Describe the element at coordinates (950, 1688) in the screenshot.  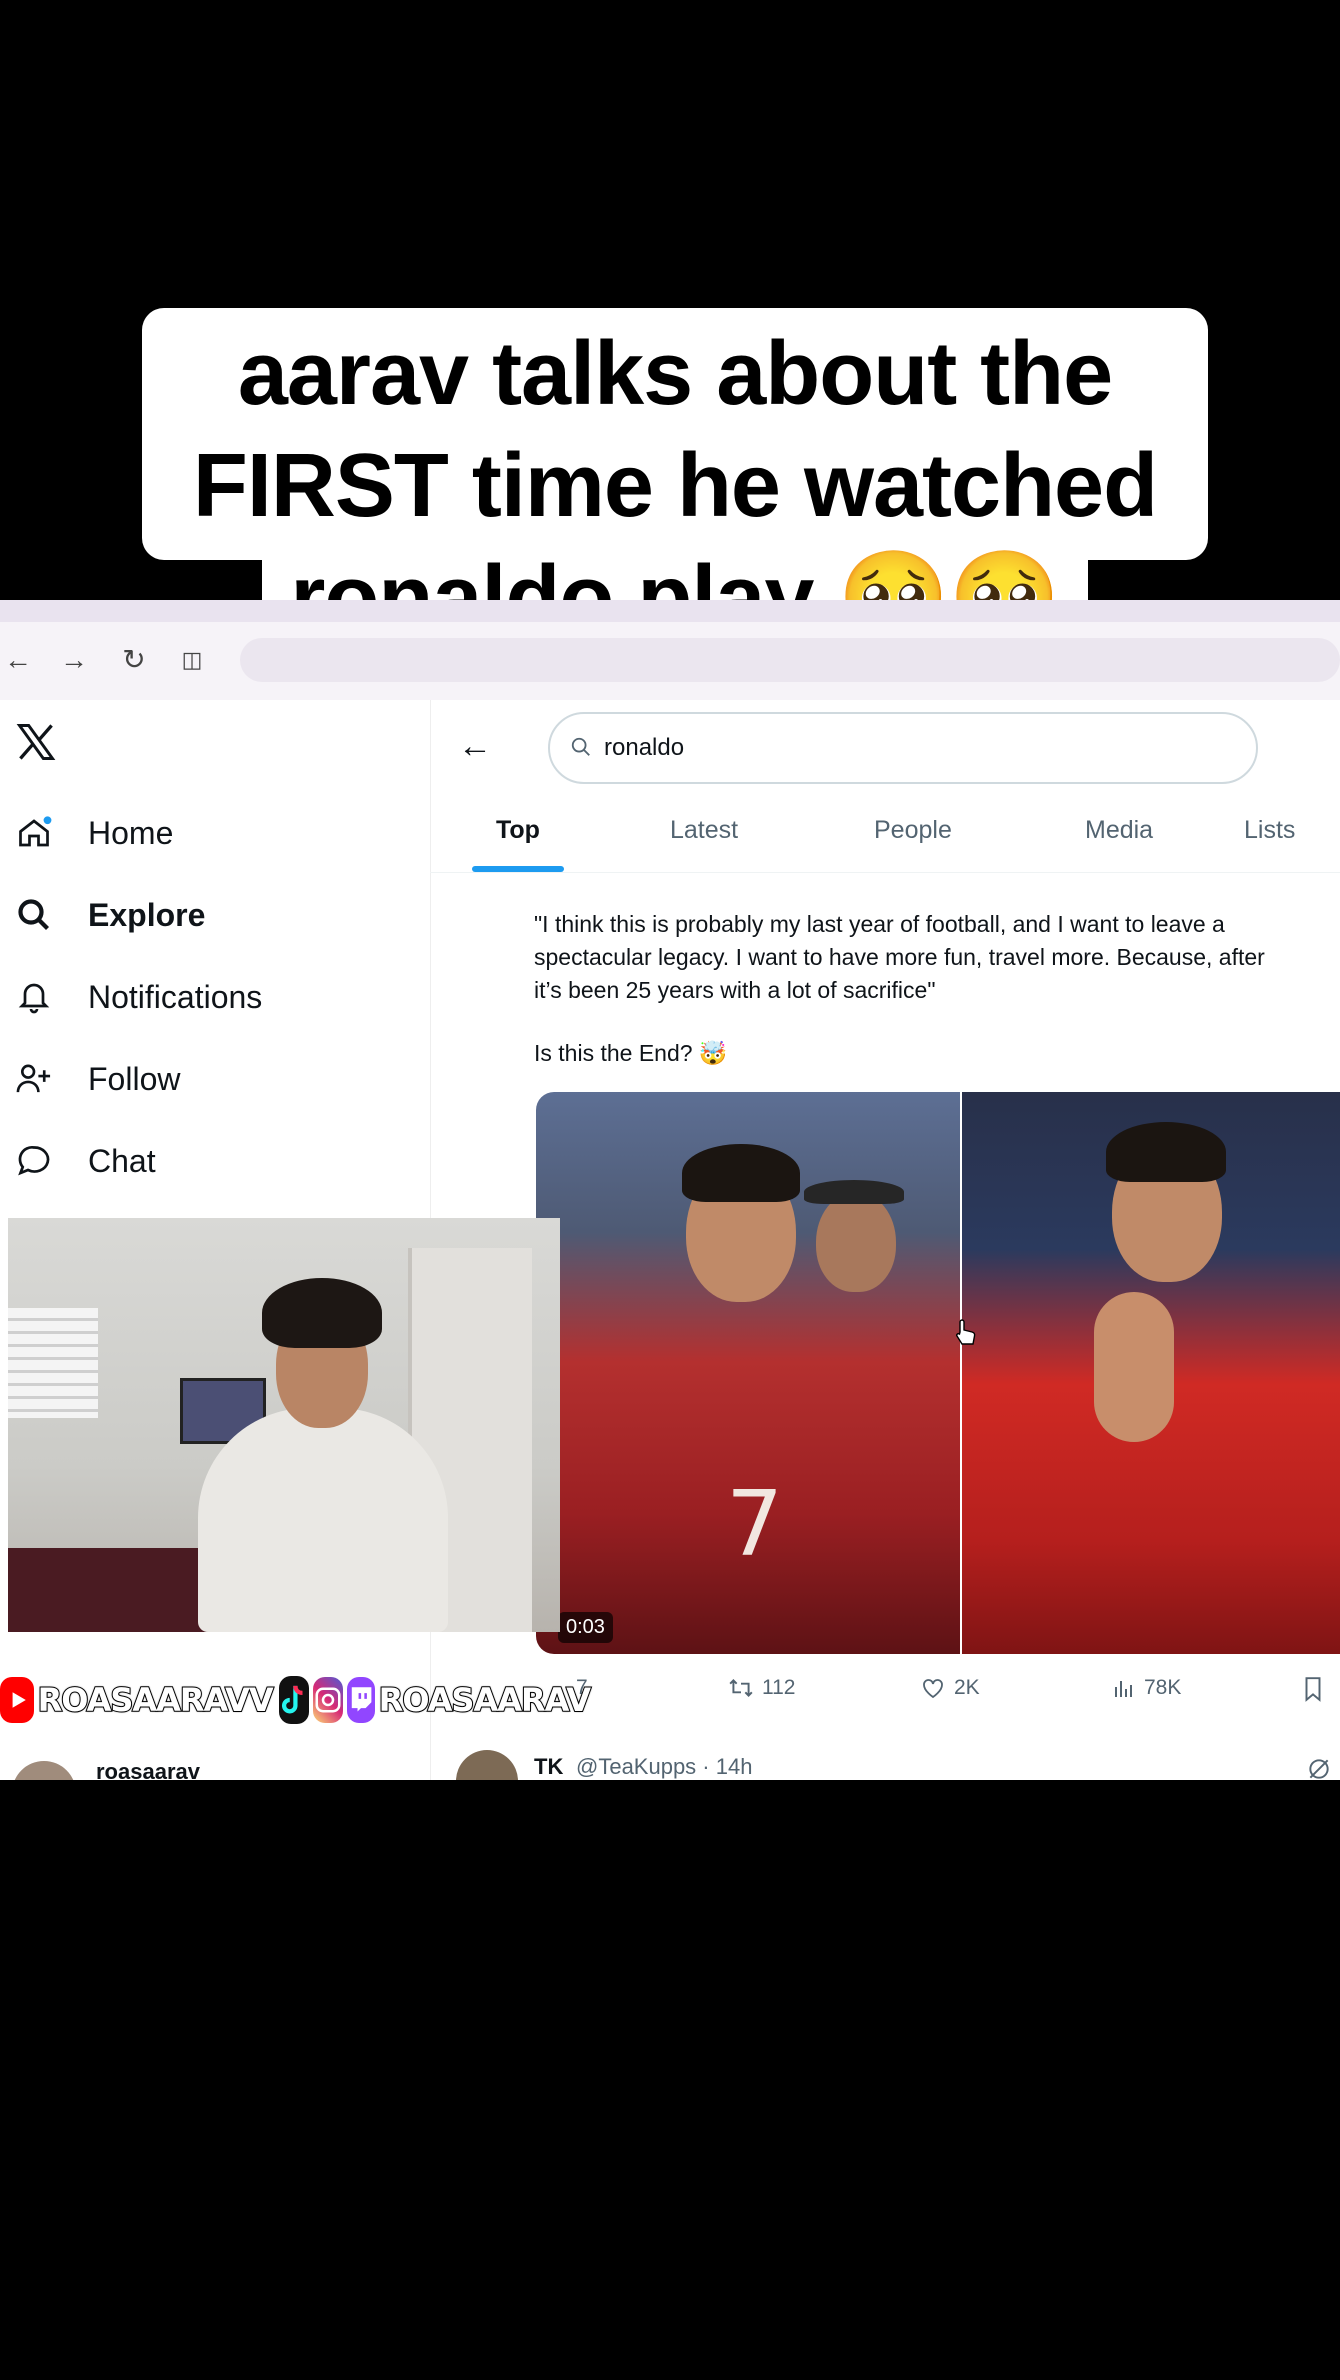
I see `like-button: 2K` at that location.